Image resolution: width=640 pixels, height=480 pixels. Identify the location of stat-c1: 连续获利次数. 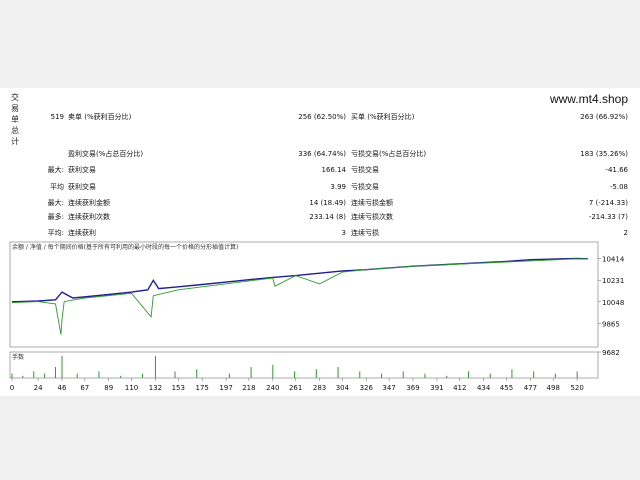
(89, 217).